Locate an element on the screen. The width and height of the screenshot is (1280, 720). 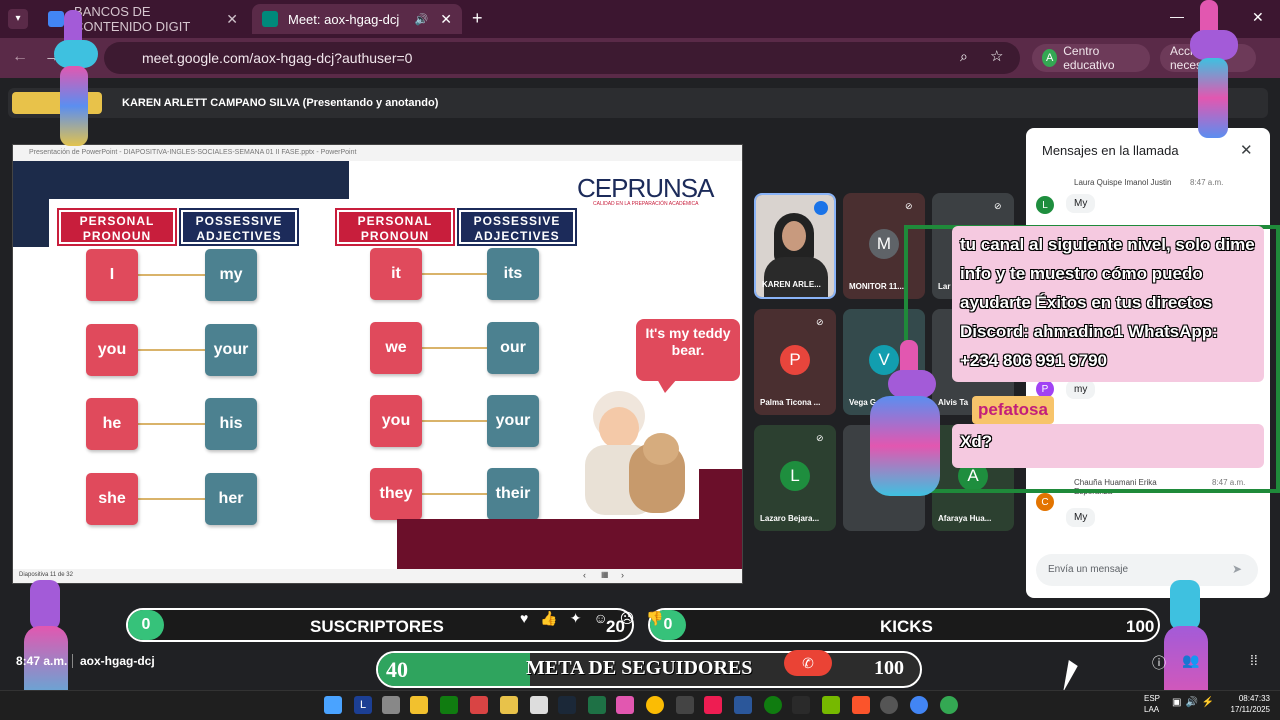
app-color-icon is located at coordinates (625, 705).